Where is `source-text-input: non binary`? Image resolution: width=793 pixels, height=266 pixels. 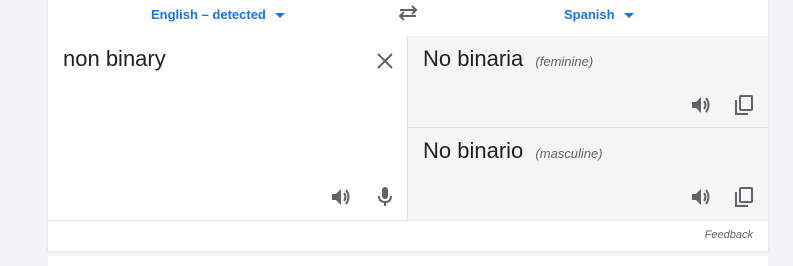 source-text-input: non binary is located at coordinates (114, 59).